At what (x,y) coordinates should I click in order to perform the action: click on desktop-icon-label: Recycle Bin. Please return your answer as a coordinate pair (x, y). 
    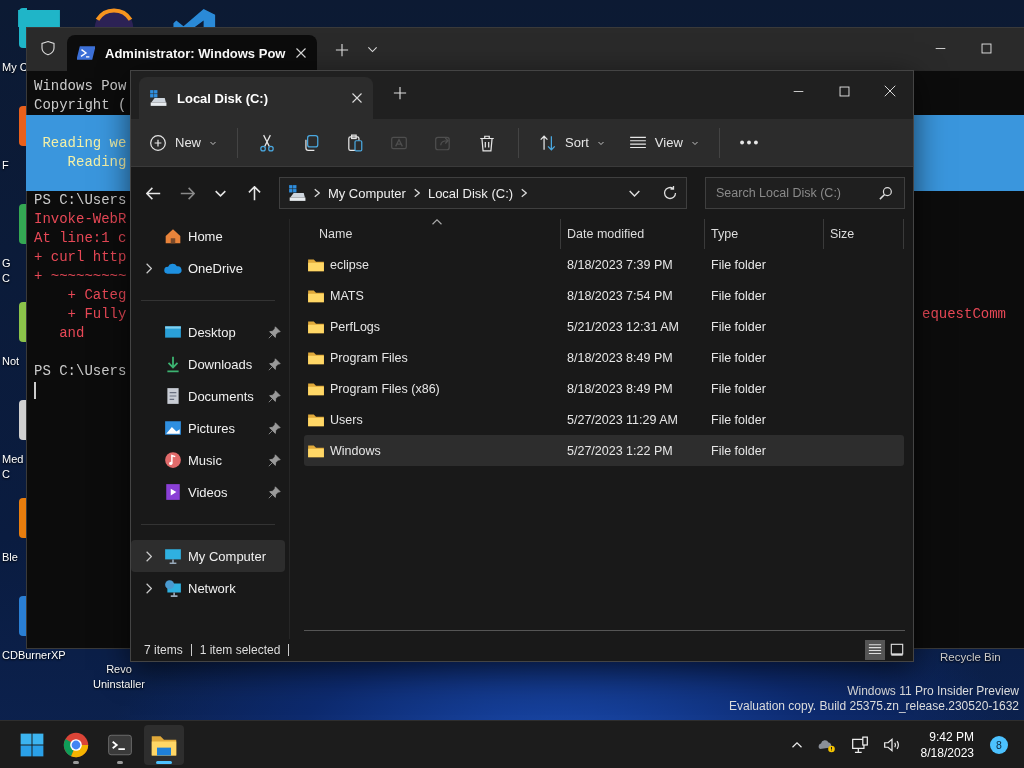
    Looking at the image, I should click on (970, 657).